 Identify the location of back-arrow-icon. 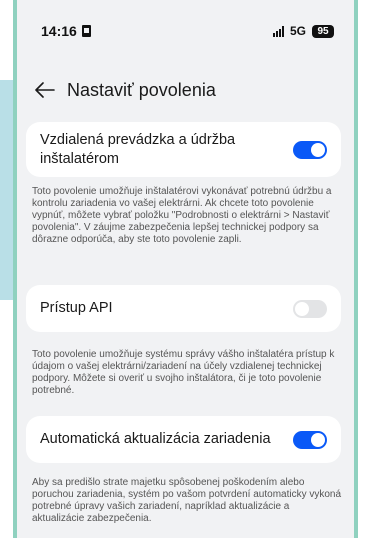
(45, 90).